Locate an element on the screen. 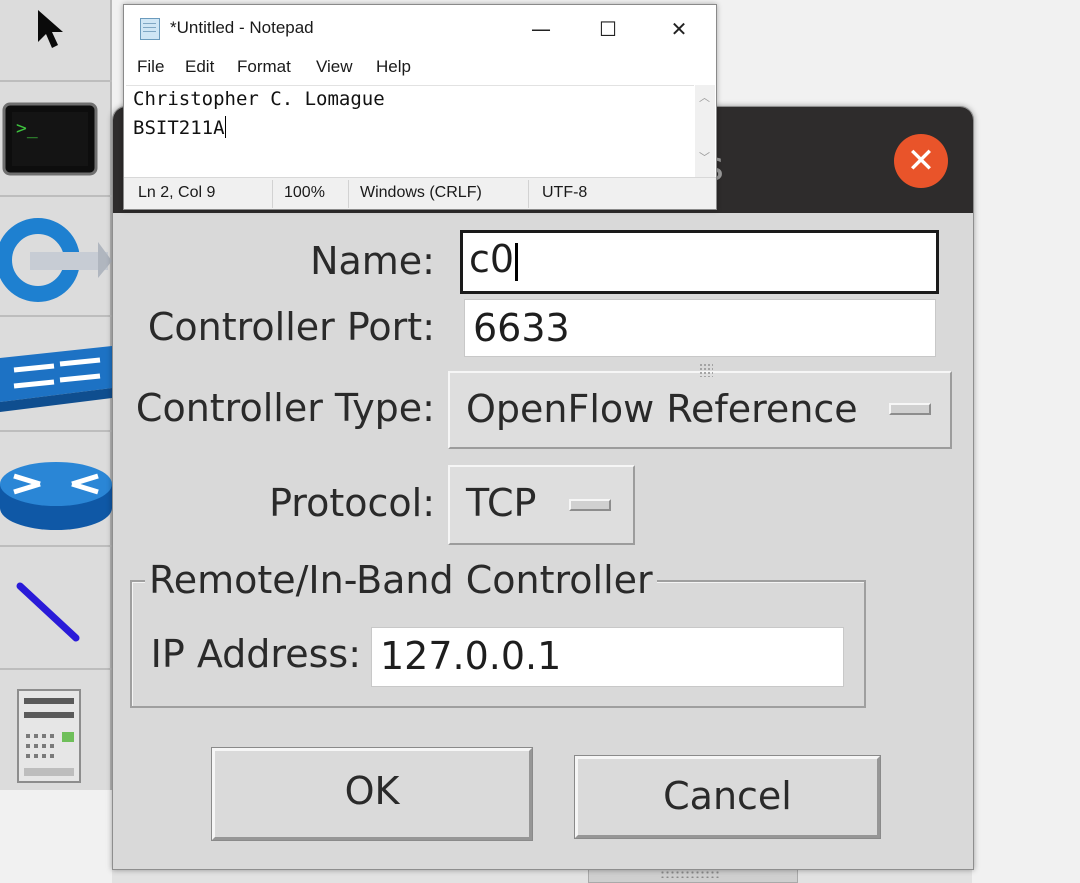 Image resolution: width=1080 pixels, height=883 pixels. status-zoom: 100% is located at coordinates (304, 192).